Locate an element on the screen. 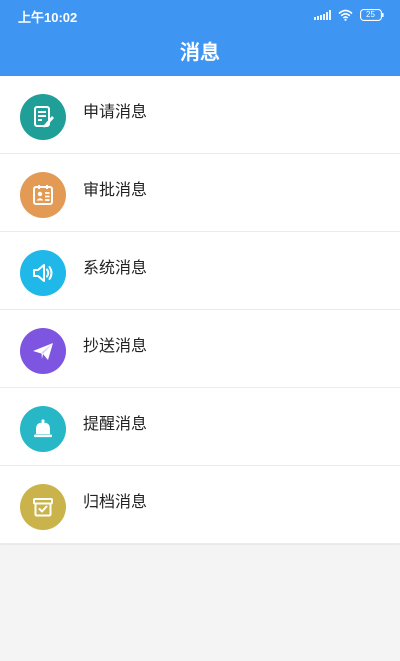 The image size is (400, 661). message-label: 系统消息 is located at coordinates (115, 267).